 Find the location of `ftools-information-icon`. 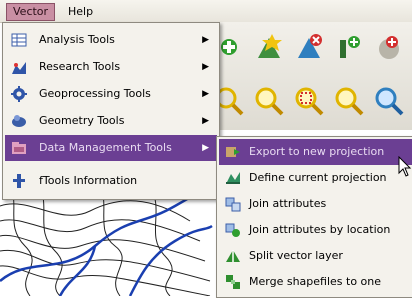

ftools-information-icon is located at coordinates (19, 181).